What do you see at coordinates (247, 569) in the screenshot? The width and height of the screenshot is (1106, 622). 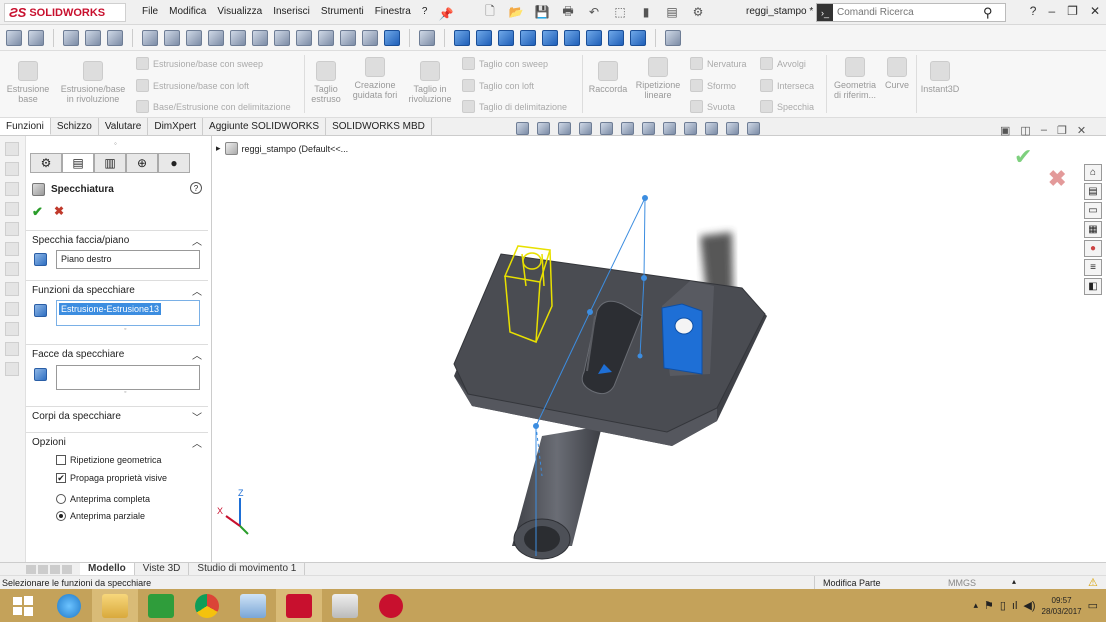 I see `tab-studio-movimento: Studio di movimento 1` at bounding box center [247, 569].